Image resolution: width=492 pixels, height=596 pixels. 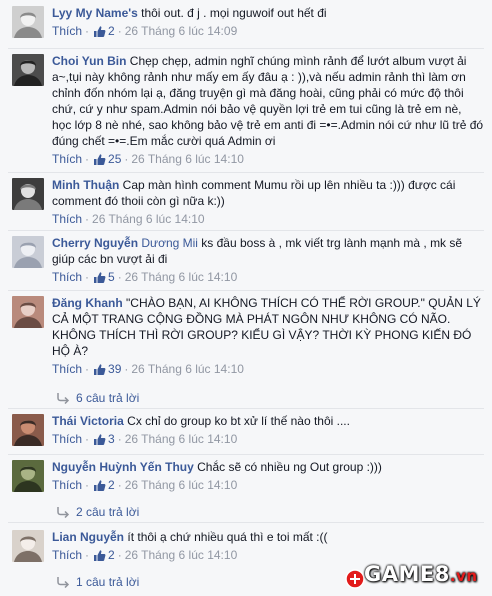 What do you see at coordinates (181, 31) in the screenshot?
I see `comment-timestamp: 26 Tháng 6 lúc 14:09` at bounding box center [181, 31].